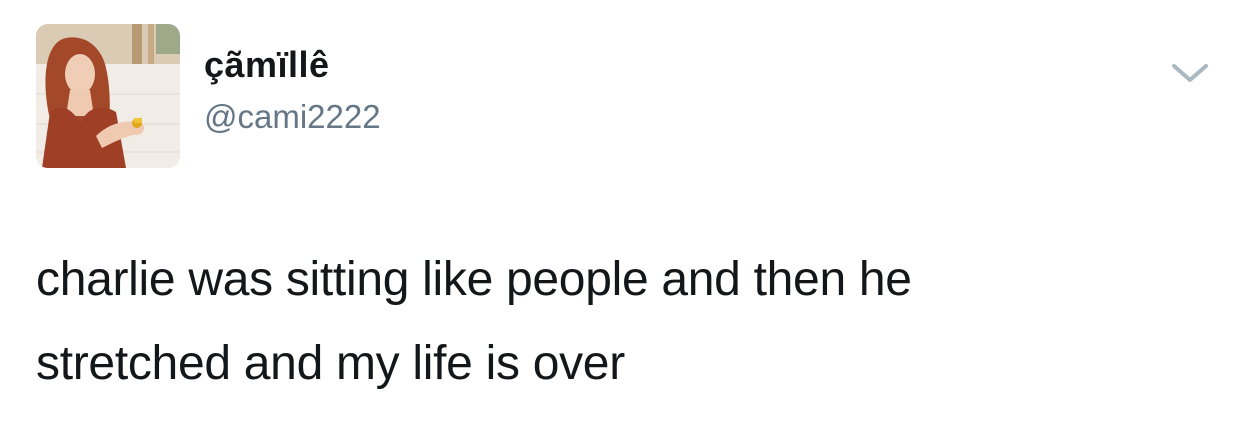 Image resolution: width=1242 pixels, height=427 pixels. I want to click on avatar-photo, so click(108, 96).